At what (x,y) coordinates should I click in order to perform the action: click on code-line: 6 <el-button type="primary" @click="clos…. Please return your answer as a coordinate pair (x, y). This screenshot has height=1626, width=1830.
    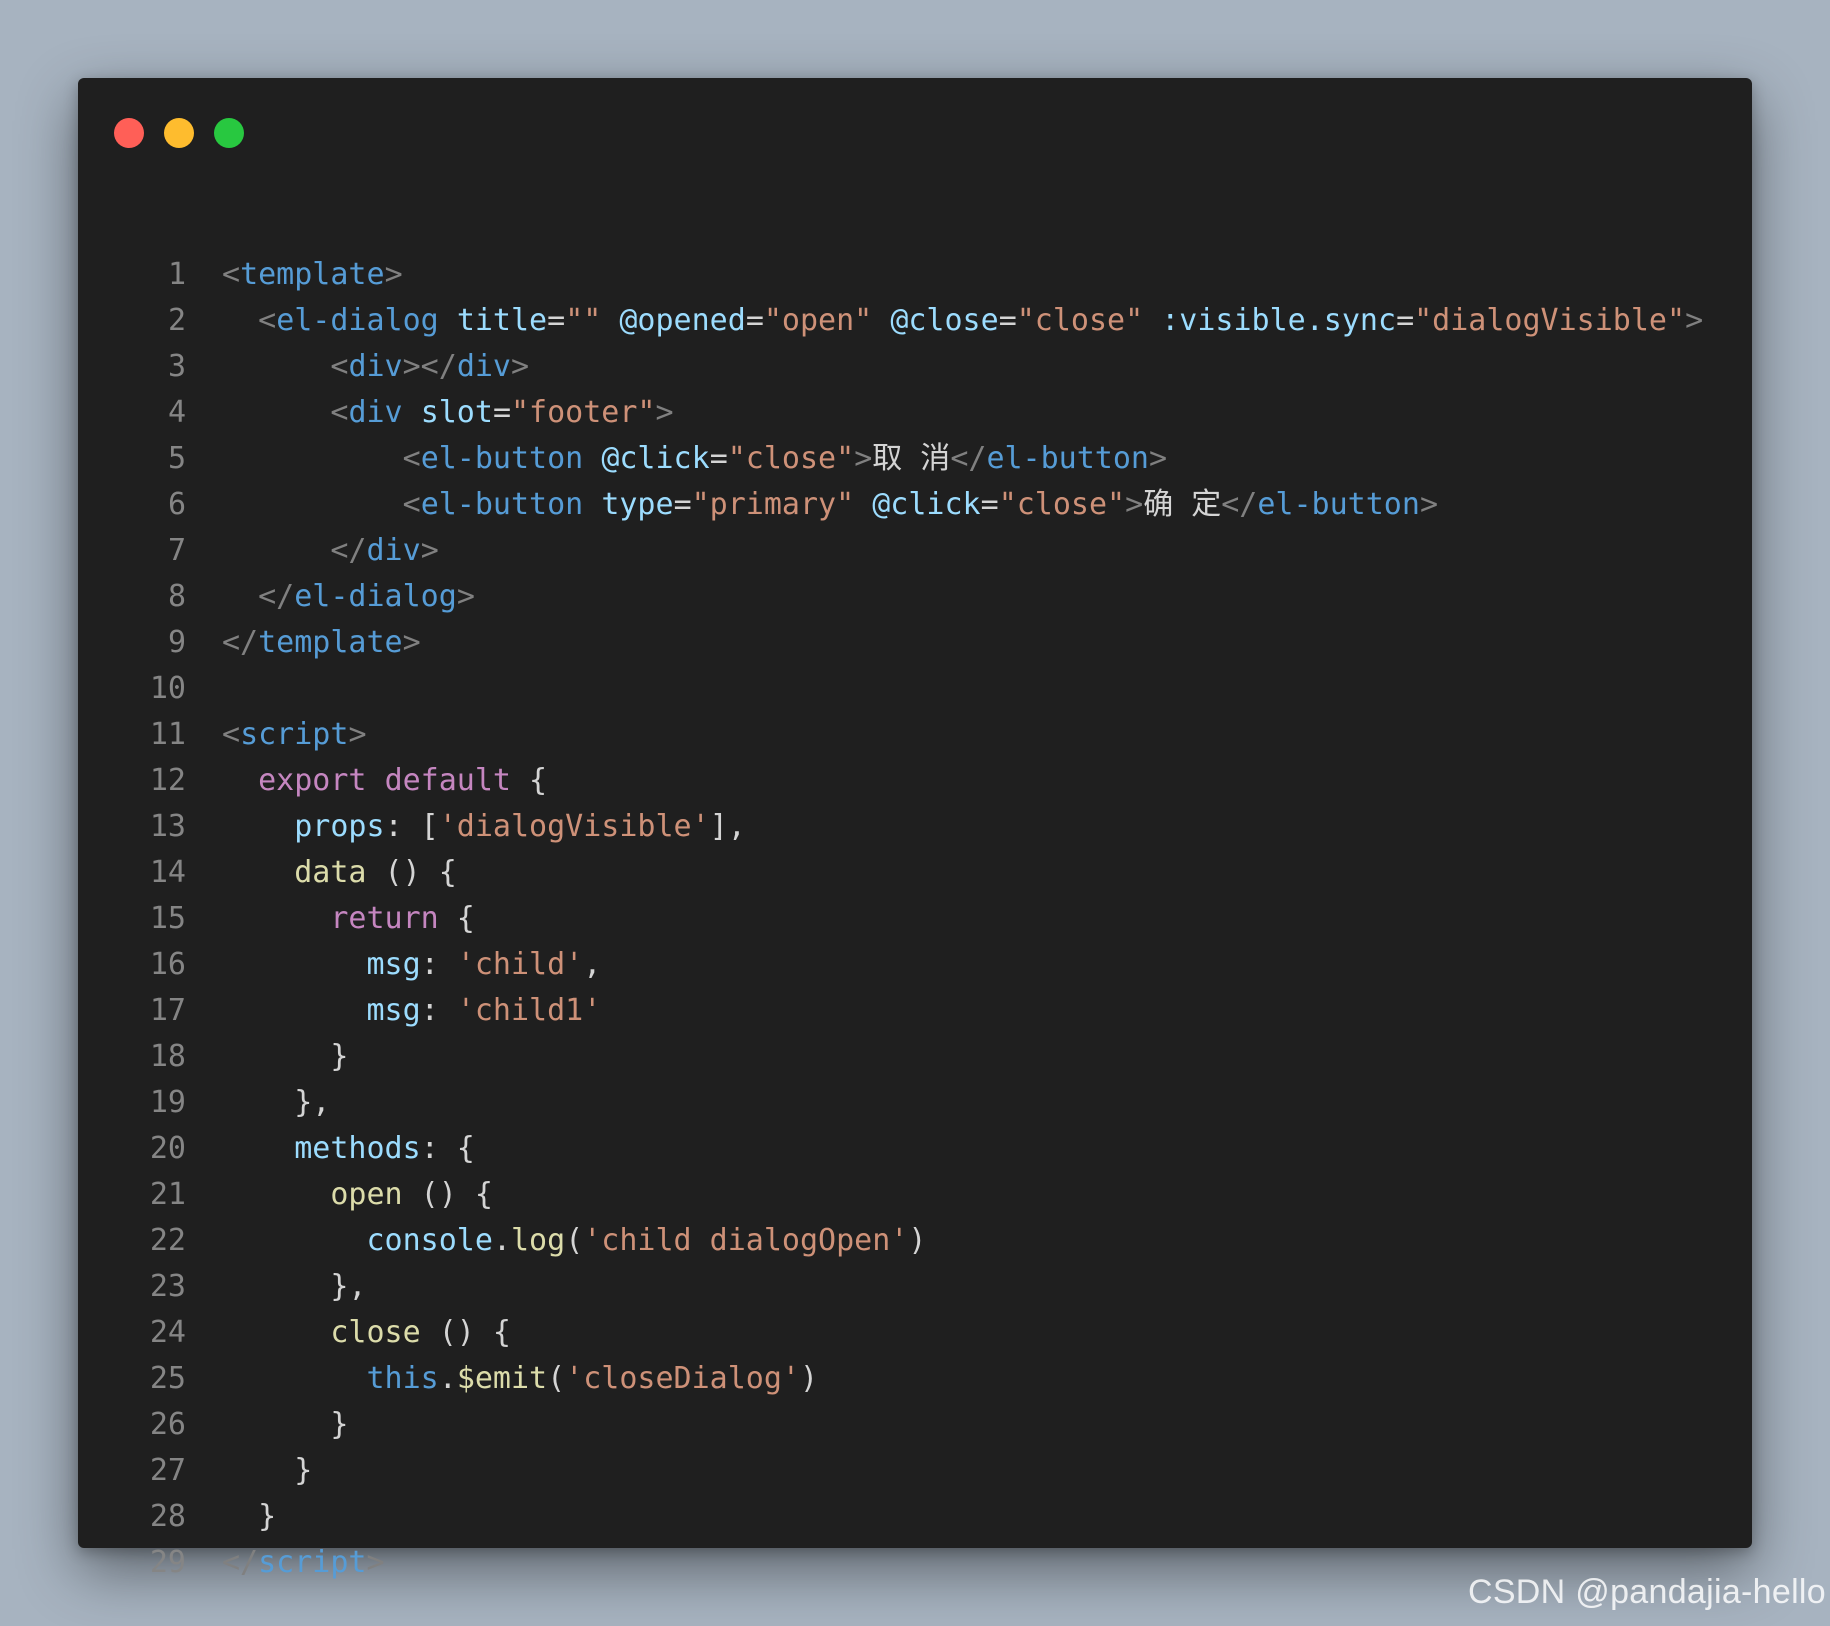
    Looking at the image, I should click on (890, 505).